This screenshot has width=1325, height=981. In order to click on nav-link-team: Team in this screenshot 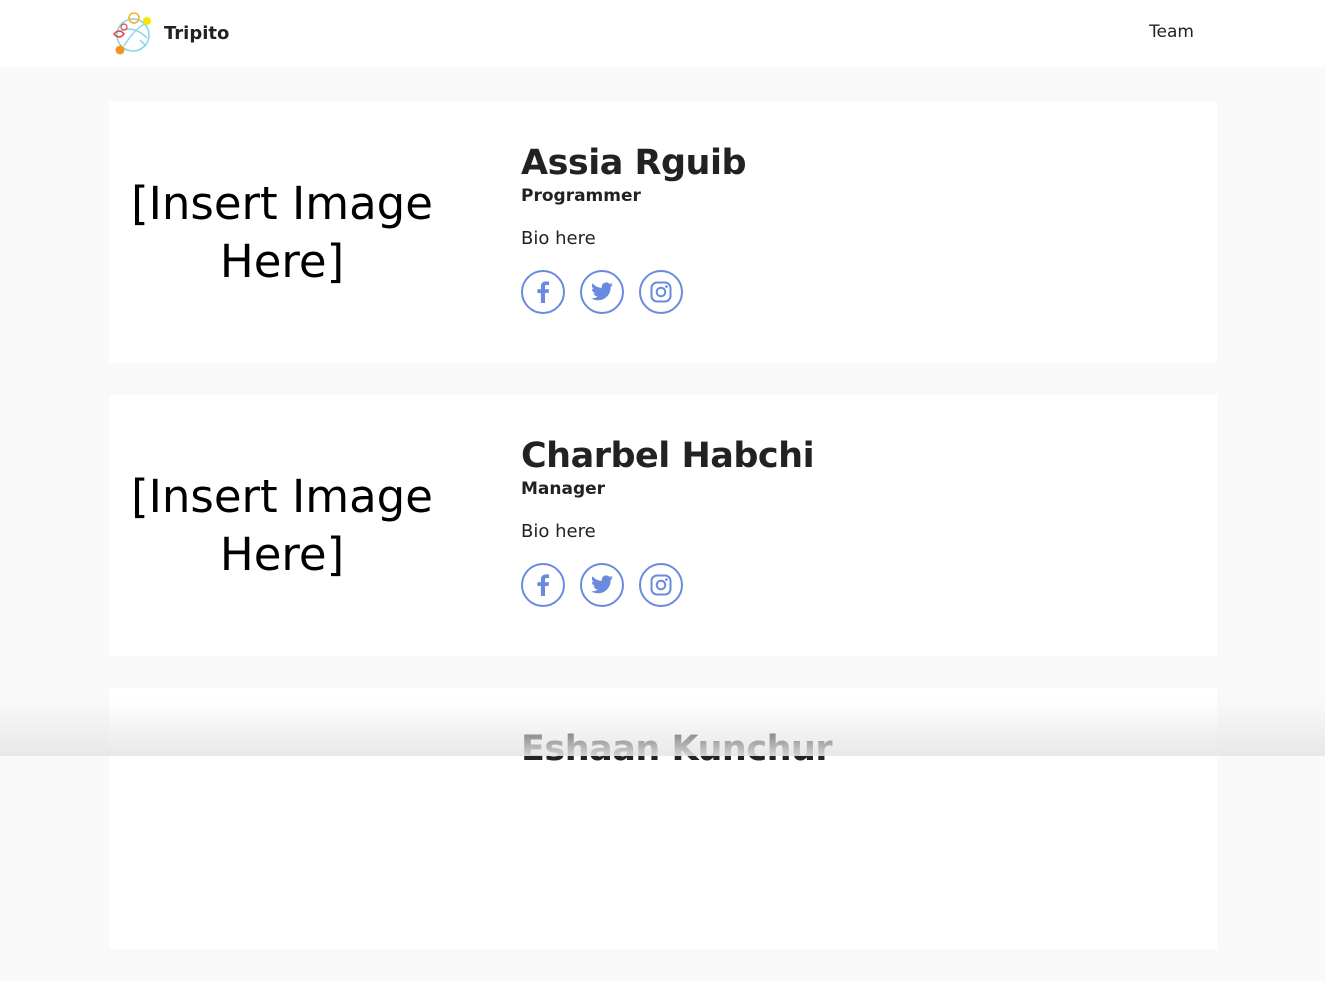, I will do `click(1171, 32)`.